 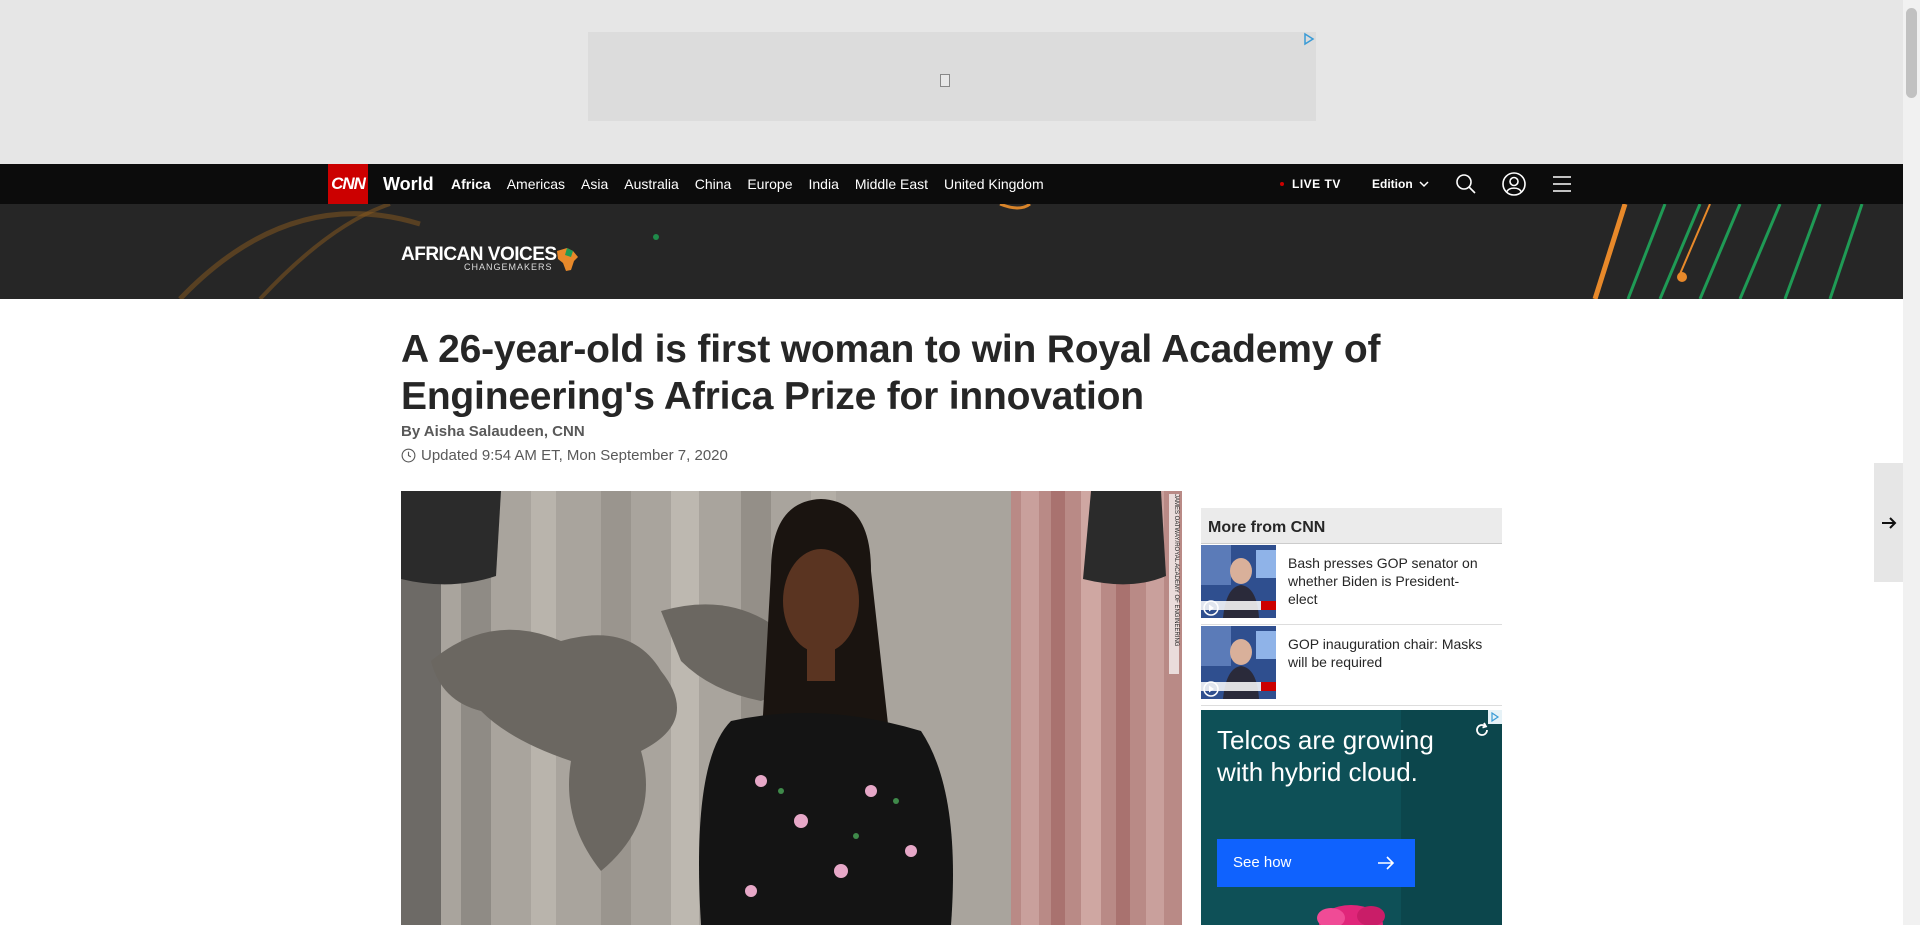 What do you see at coordinates (891, 184) in the screenshot?
I see `nav-link-middle-east: Middle East` at bounding box center [891, 184].